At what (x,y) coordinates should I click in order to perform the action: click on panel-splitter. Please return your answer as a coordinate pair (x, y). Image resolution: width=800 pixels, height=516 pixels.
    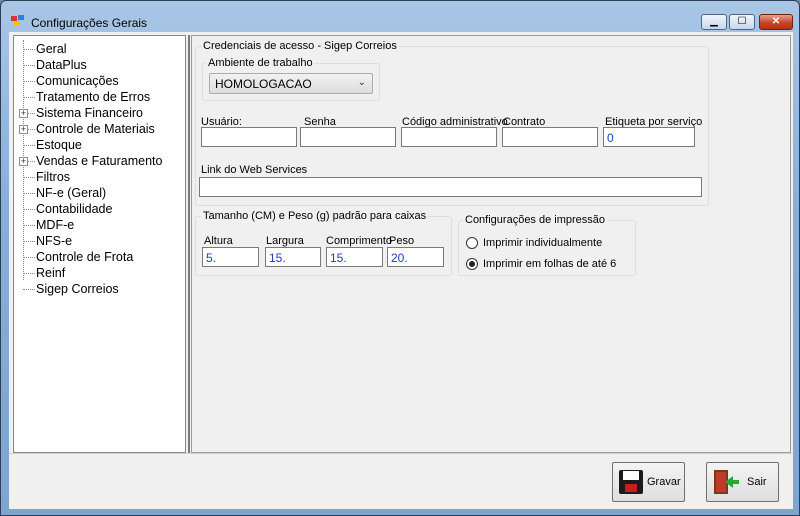
    Looking at the image, I should click on (189, 244).